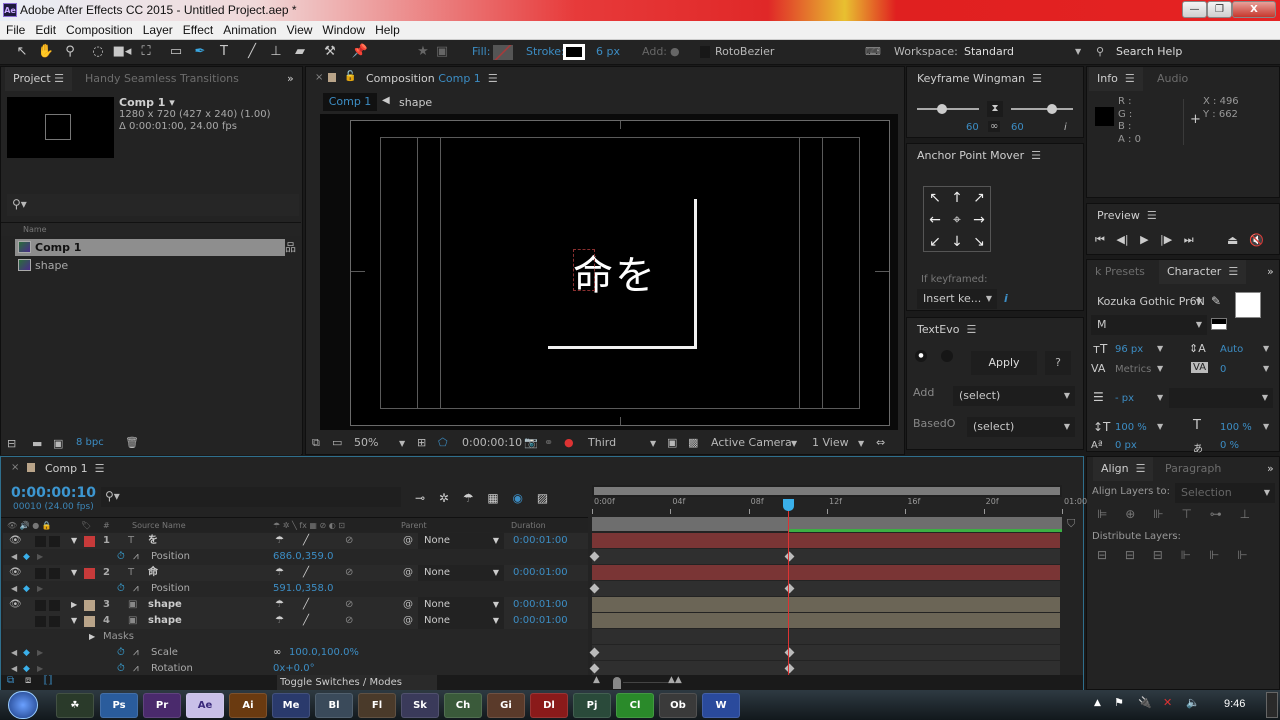 The width and height of the screenshot is (1280, 720). I want to click on constrain-proportions-icon: ∞, so click(277, 653).